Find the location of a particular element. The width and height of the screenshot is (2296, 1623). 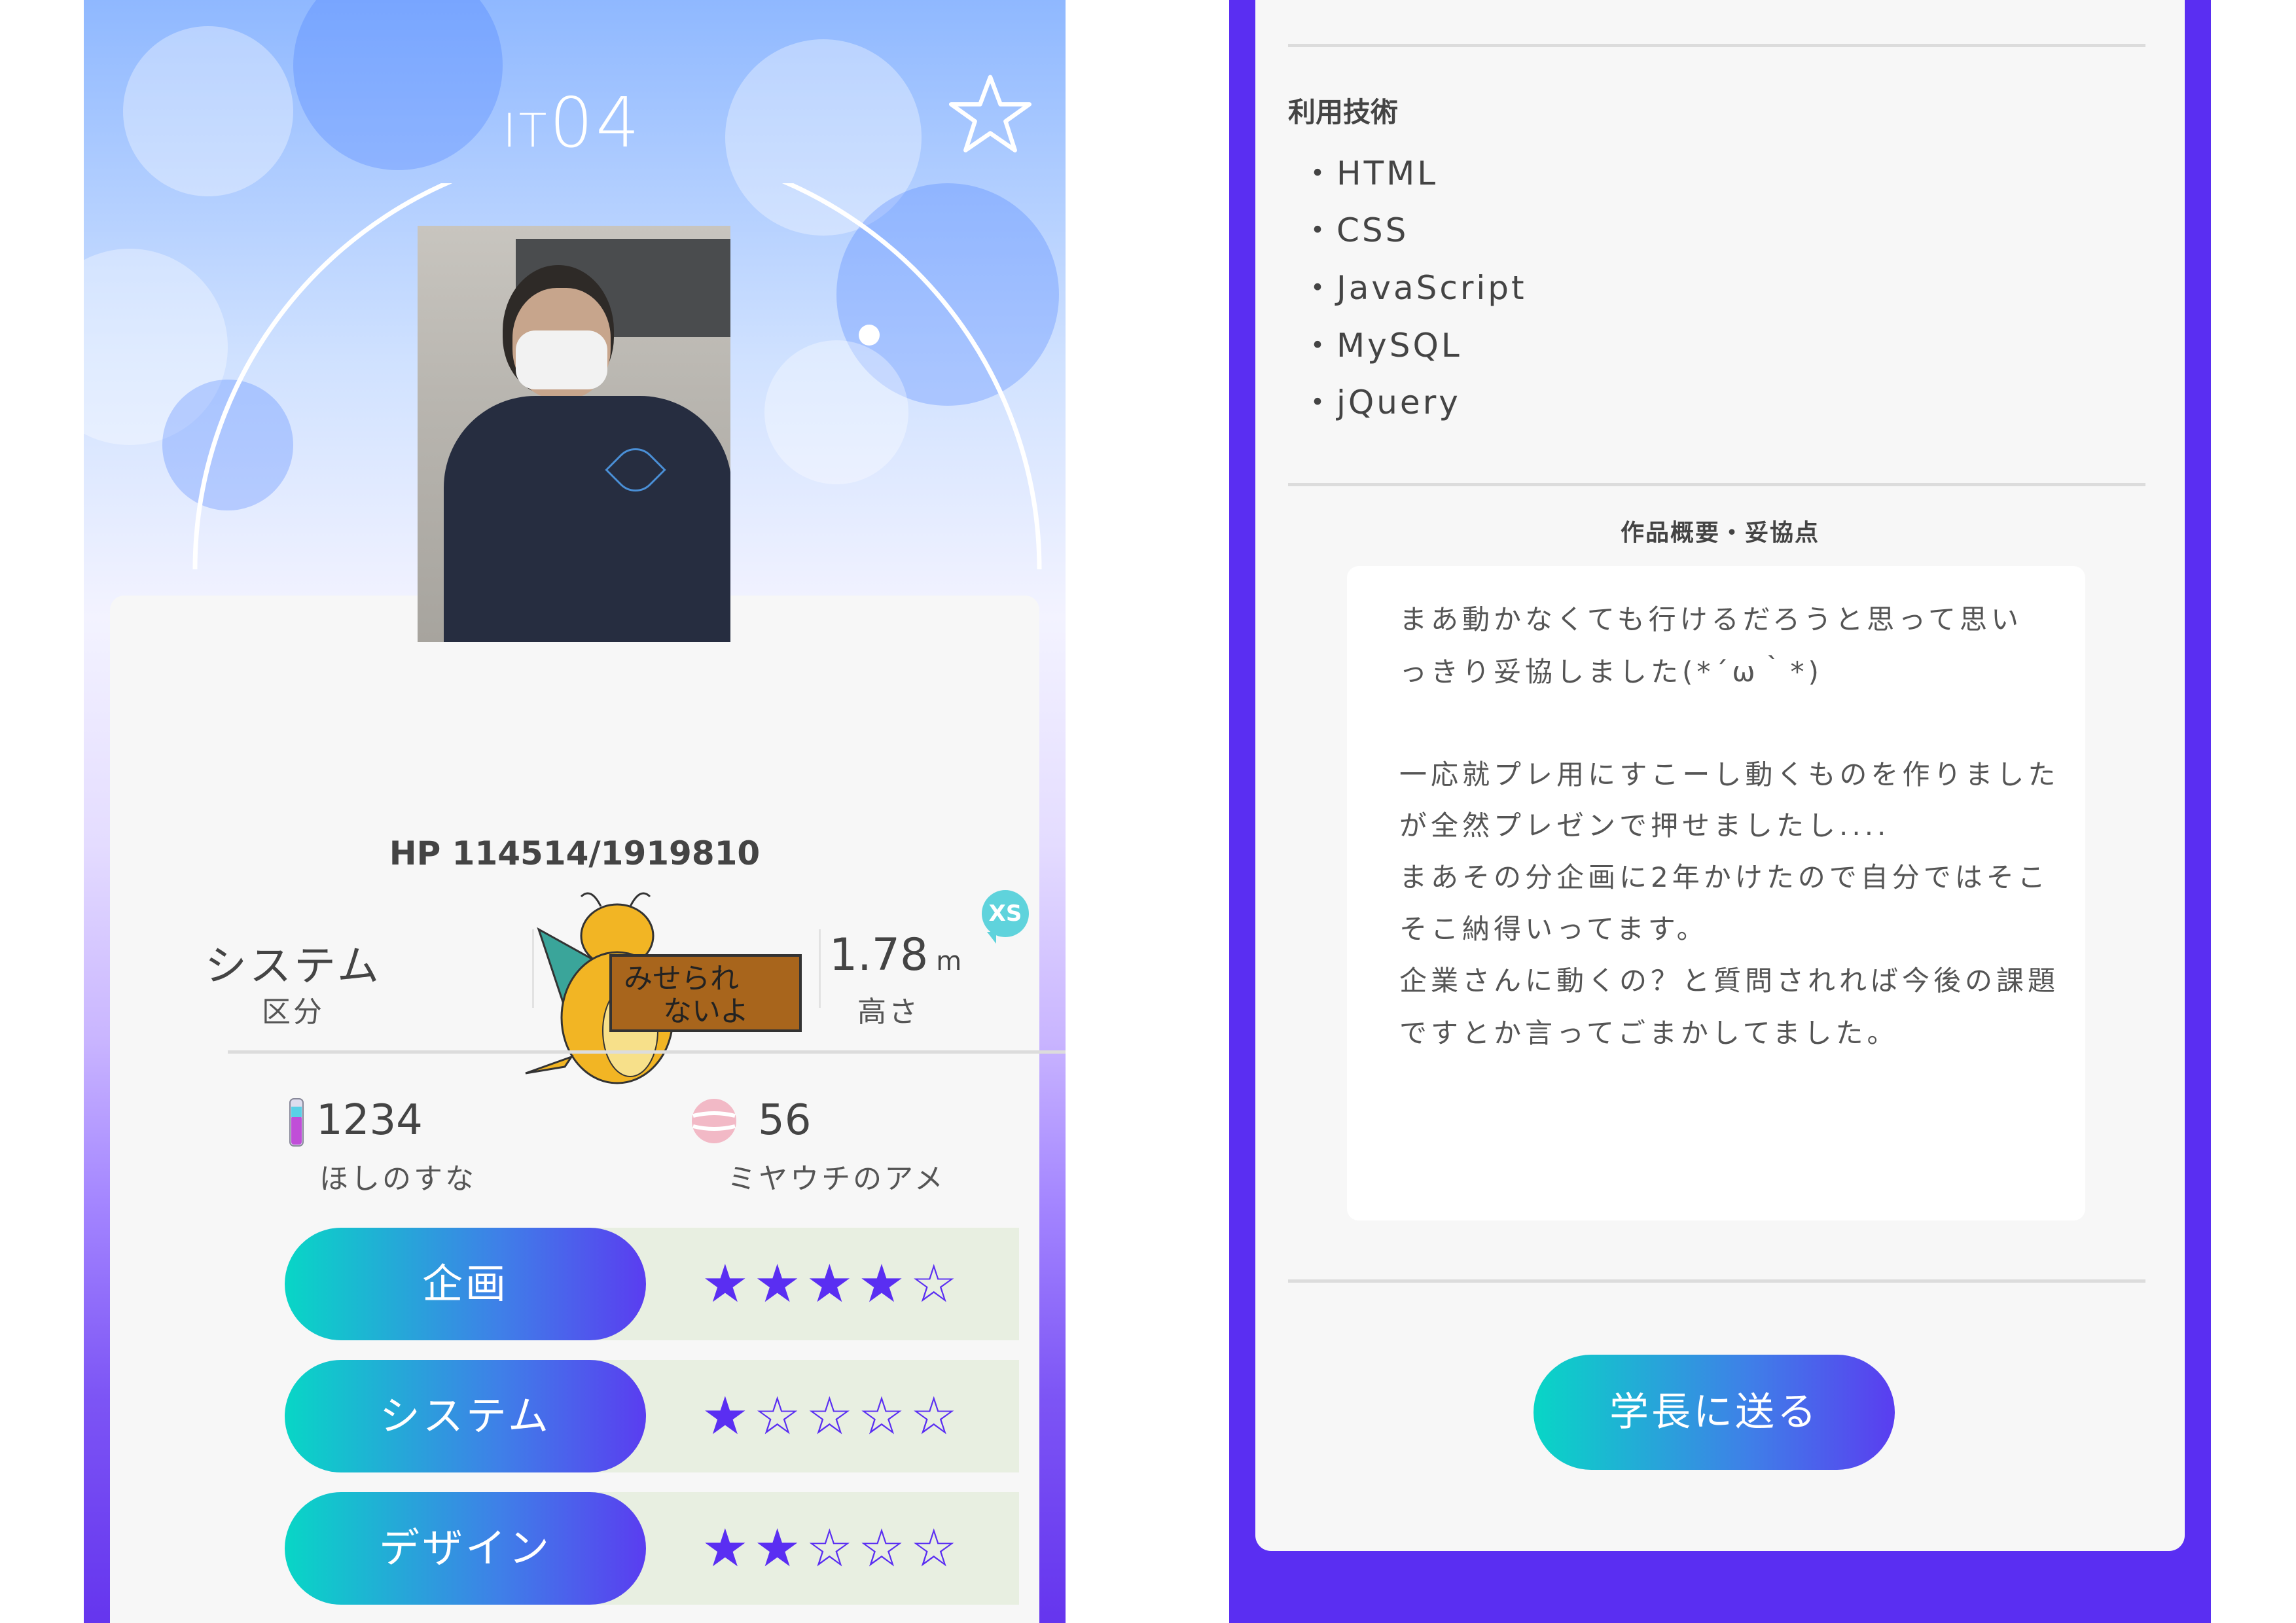

candy-label: ミヤウチのアメ is located at coordinates (836, 1179).